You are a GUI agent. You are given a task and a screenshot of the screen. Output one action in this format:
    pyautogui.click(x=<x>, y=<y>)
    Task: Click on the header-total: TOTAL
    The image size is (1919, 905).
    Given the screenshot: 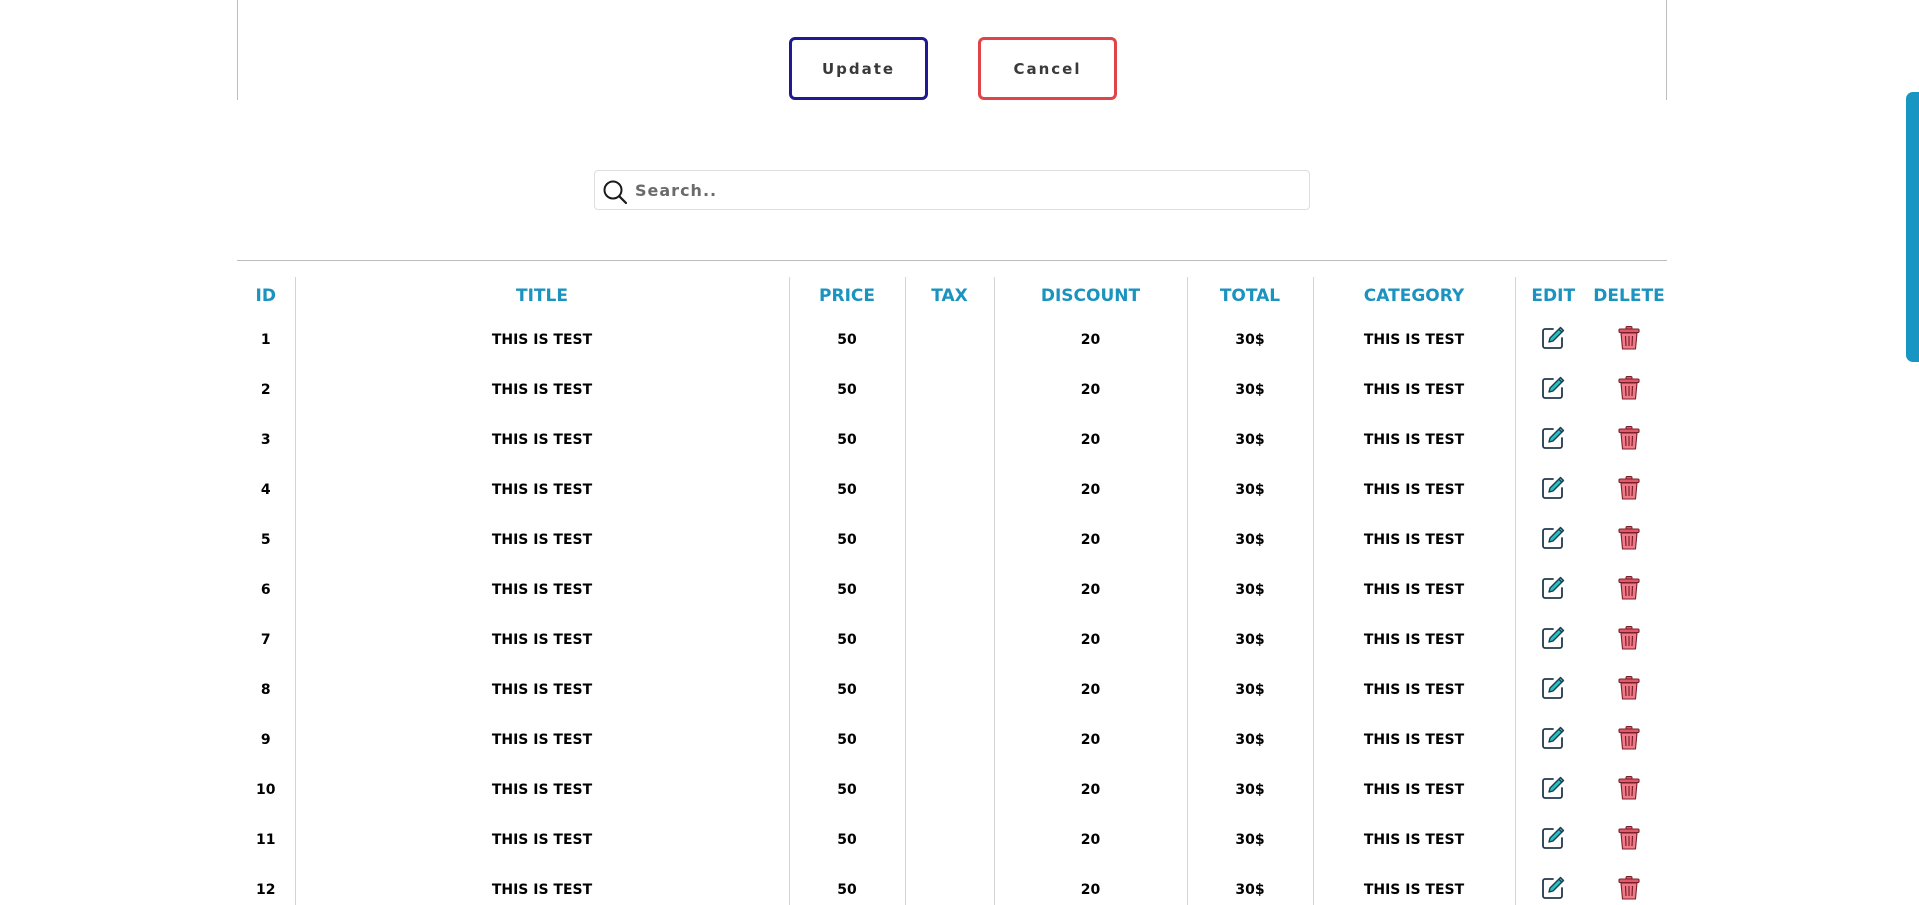 What is the action you would take?
    pyautogui.click(x=1250, y=296)
    